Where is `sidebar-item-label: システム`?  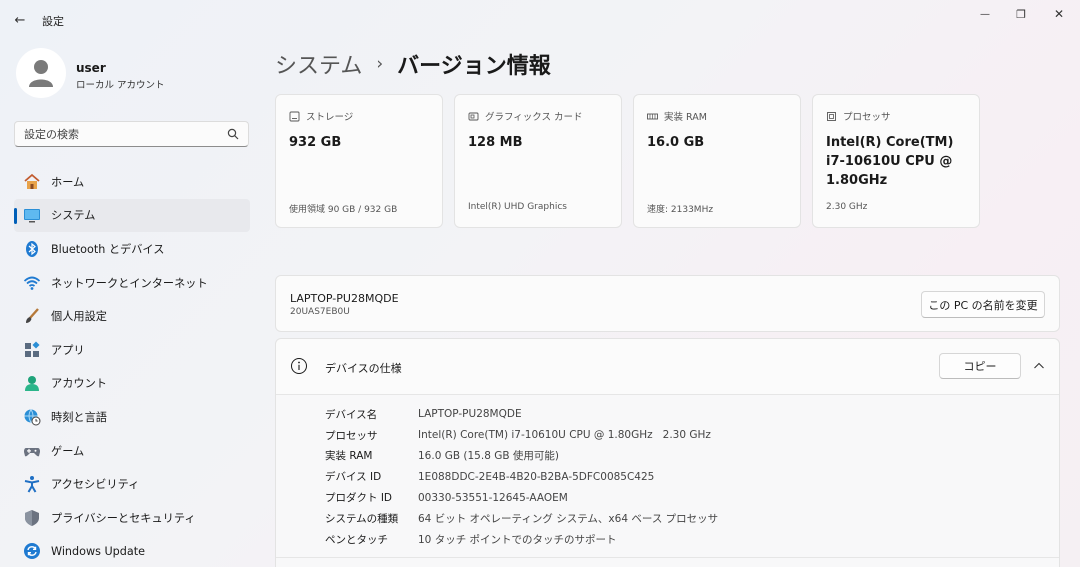 sidebar-item-label: システム is located at coordinates (73, 216).